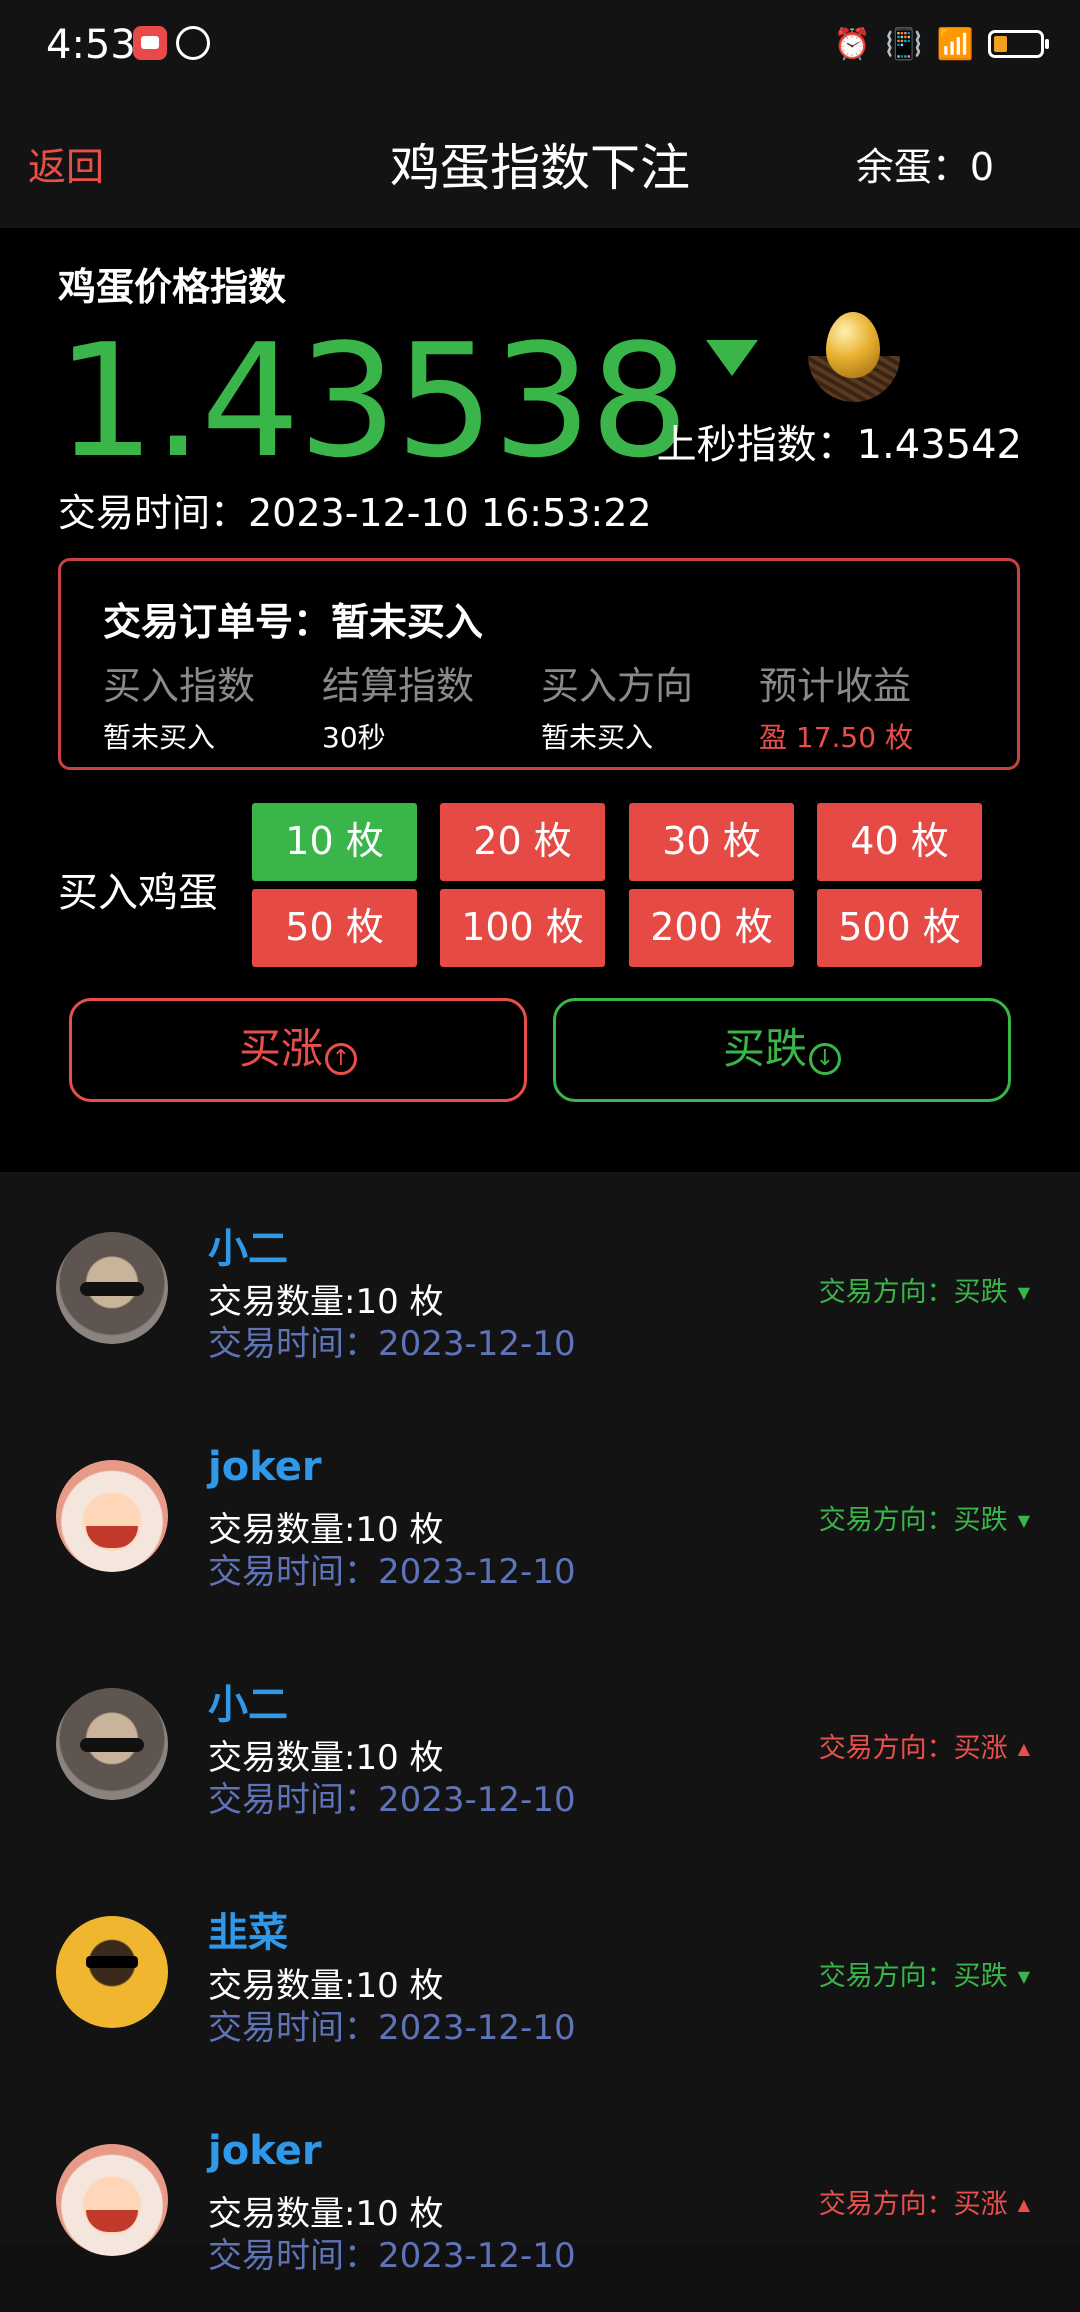  I want to click on index-title: 鸡蛋价格指数, so click(172, 287).